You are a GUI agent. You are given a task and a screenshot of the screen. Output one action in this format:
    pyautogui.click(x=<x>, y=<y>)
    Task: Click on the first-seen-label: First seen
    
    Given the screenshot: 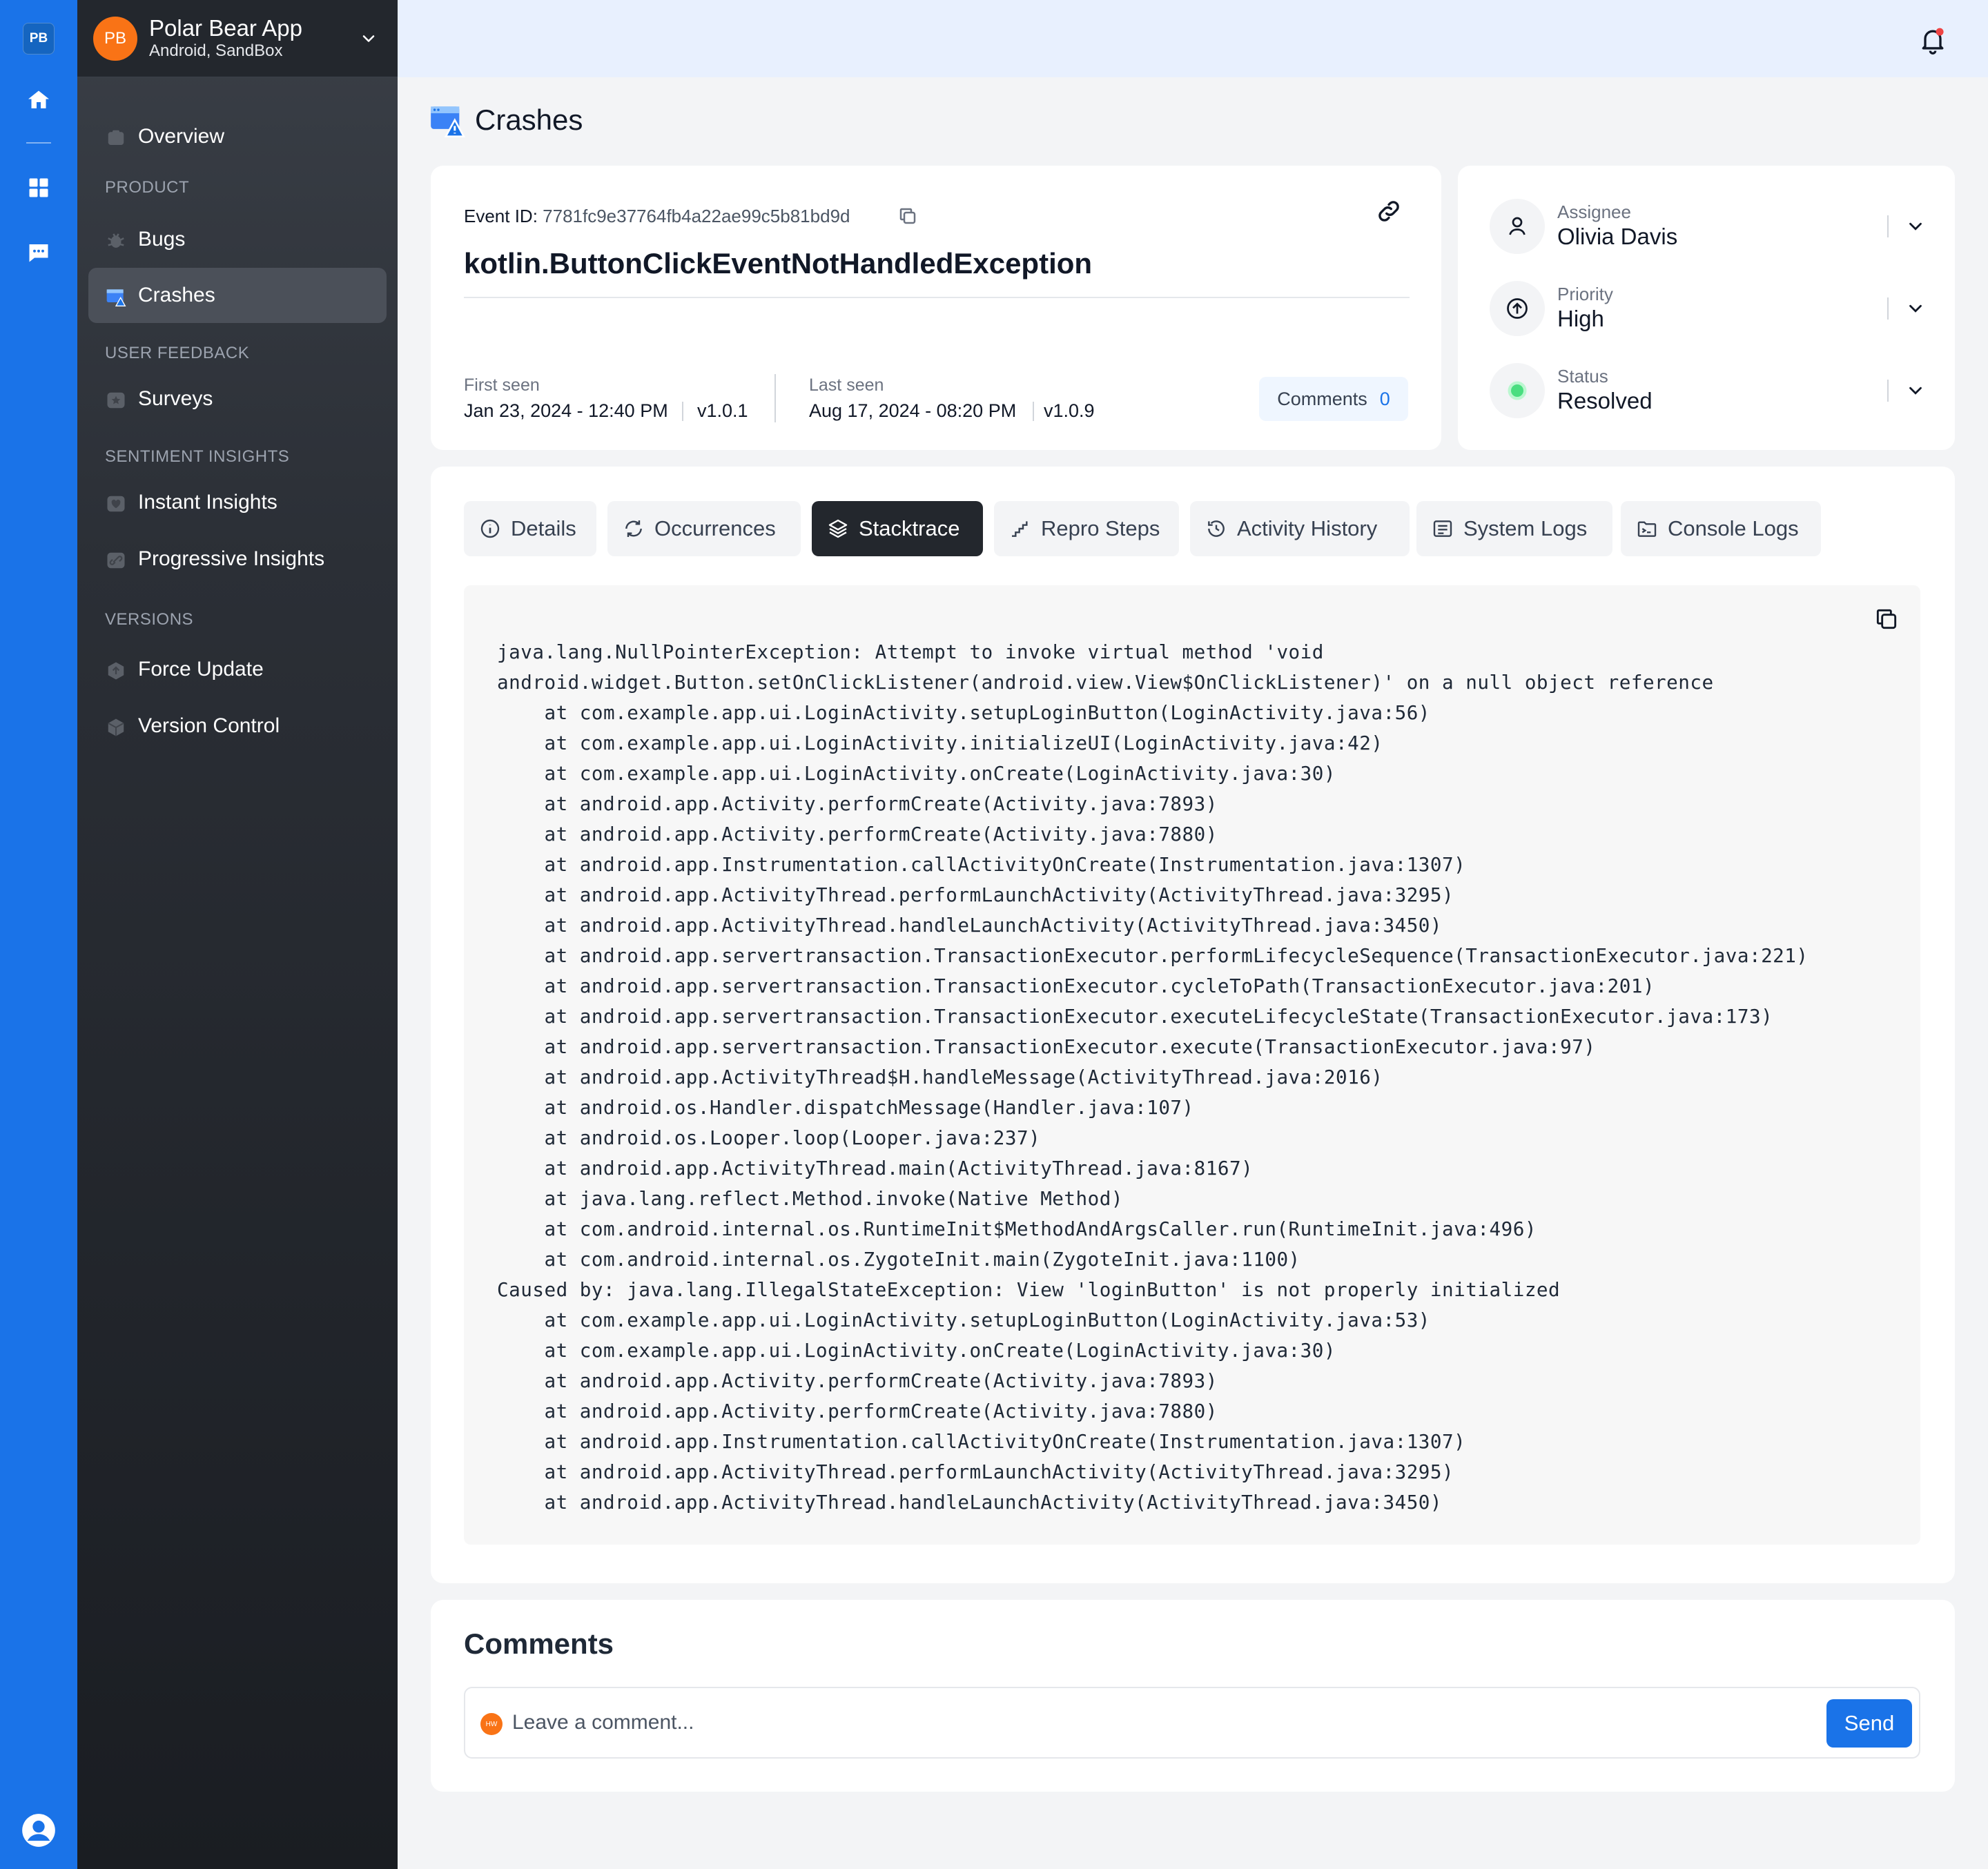 What is the action you would take?
    pyautogui.click(x=502, y=385)
    